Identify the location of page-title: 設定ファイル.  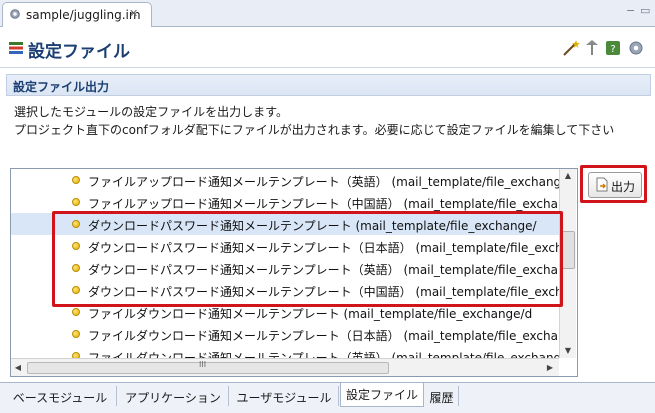
(79, 52).